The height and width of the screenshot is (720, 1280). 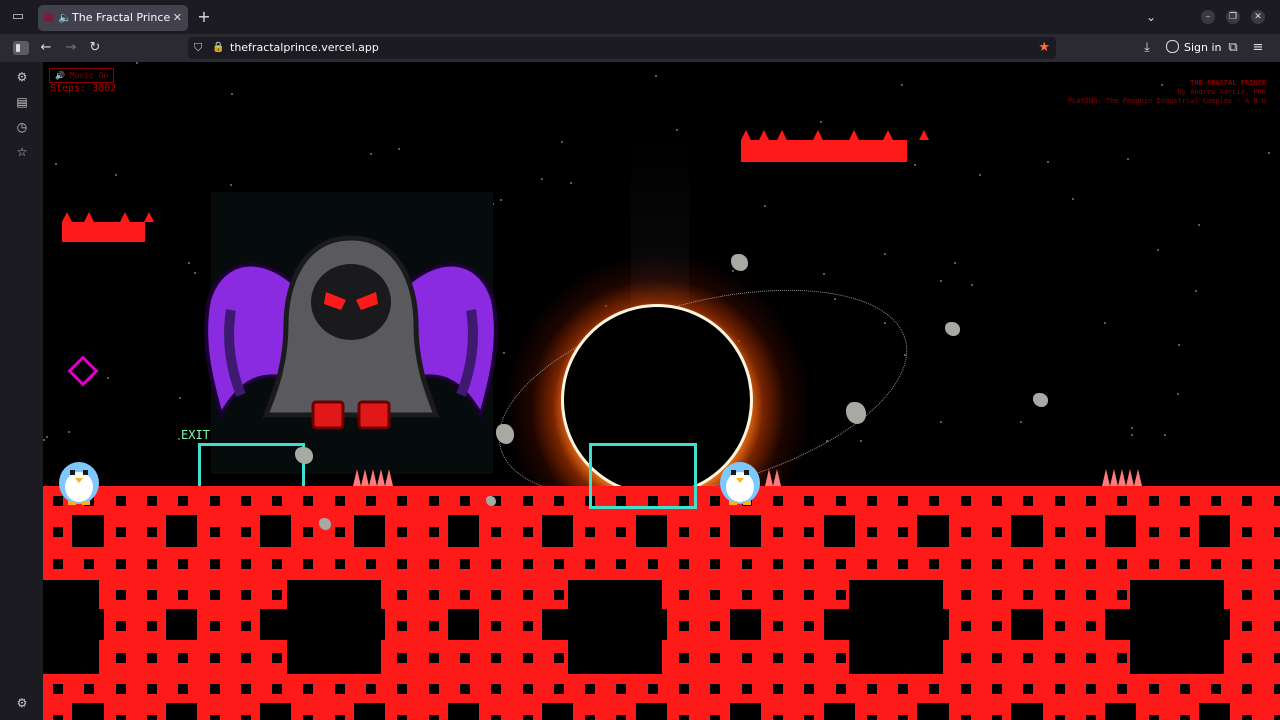 What do you see at coordinates (71, 48) in the screenshot?
I see `forward-icon: →` at bounding box center [71, 48].